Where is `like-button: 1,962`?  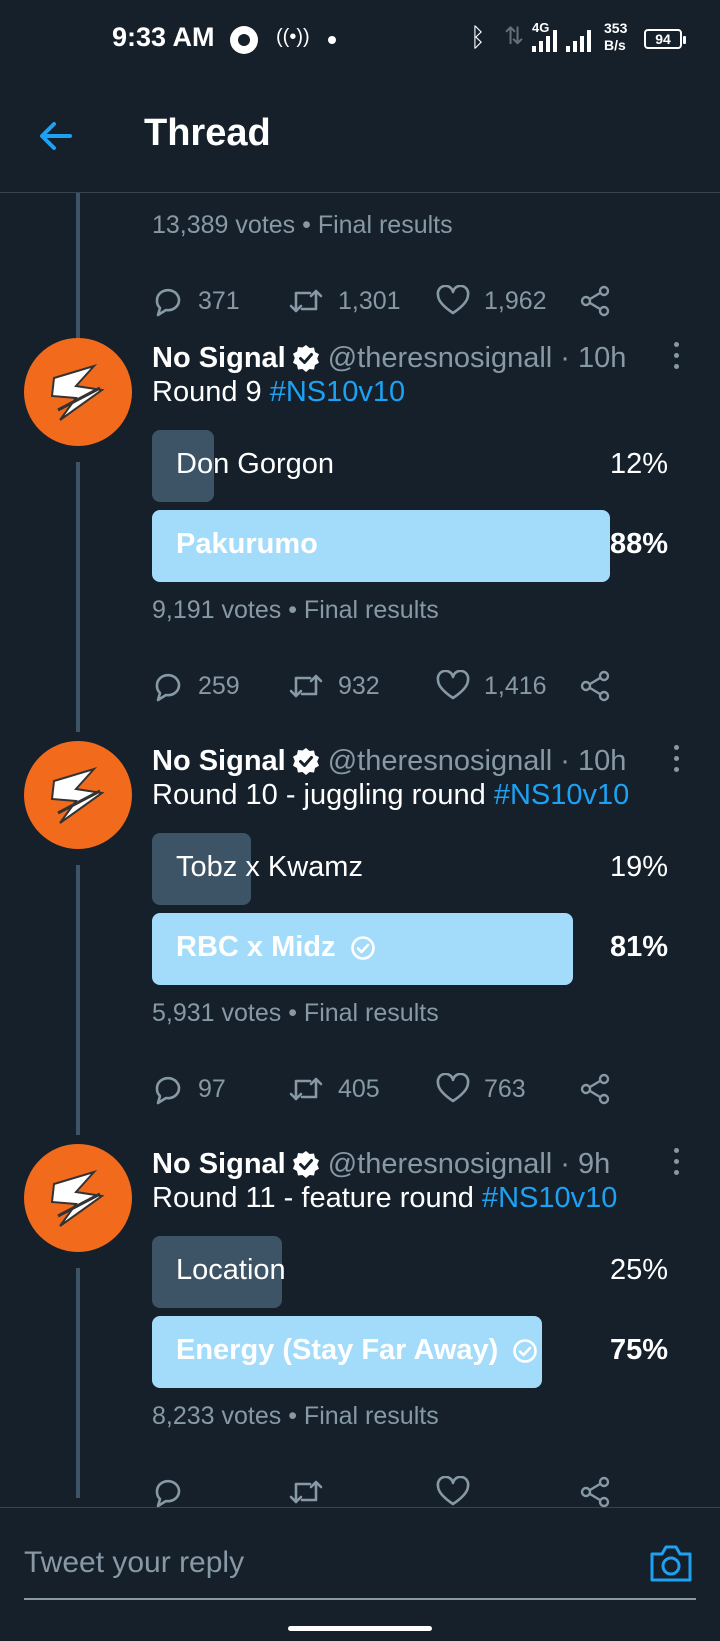
like-button: 1,962 is located at coordinates (491, 301).